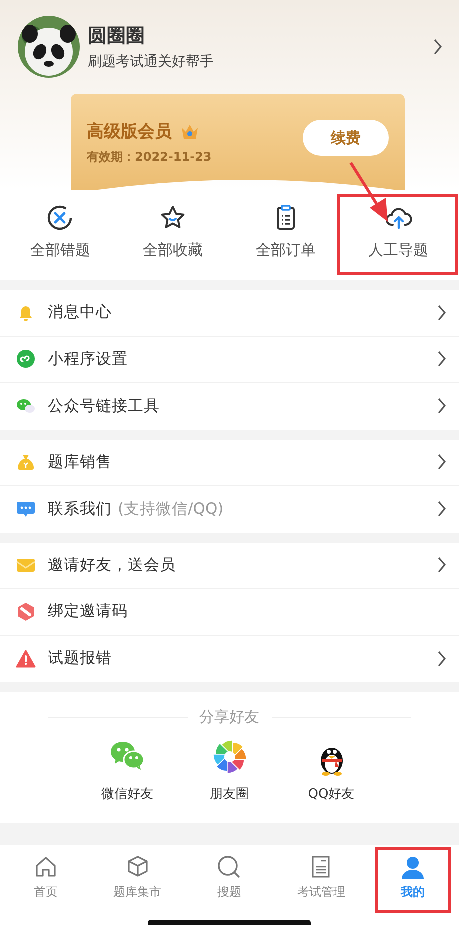  What do you see at coordinates (88, 359) in the screenshot?
I see `menu-label: 小程序设置` at bounding box center [88, 359].